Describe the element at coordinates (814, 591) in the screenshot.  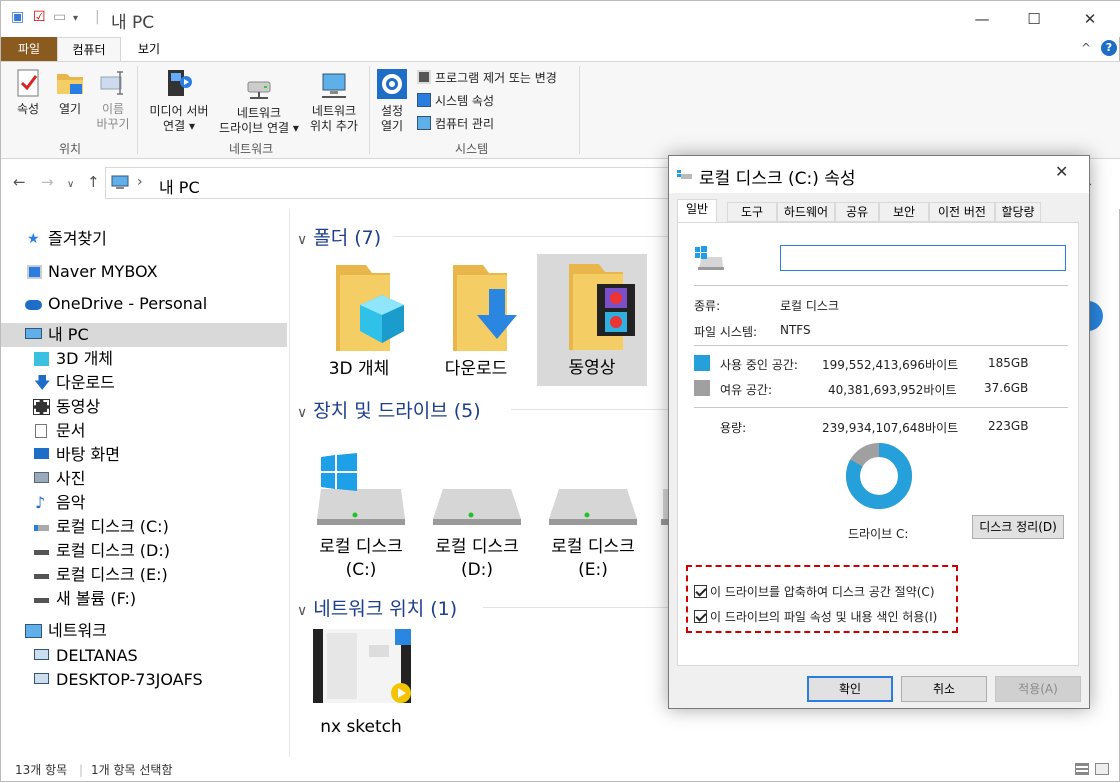
I see `compress-drive-checkbox: 이 드라이브를 압축하여 디스크 공간 절약(C)` at that location.